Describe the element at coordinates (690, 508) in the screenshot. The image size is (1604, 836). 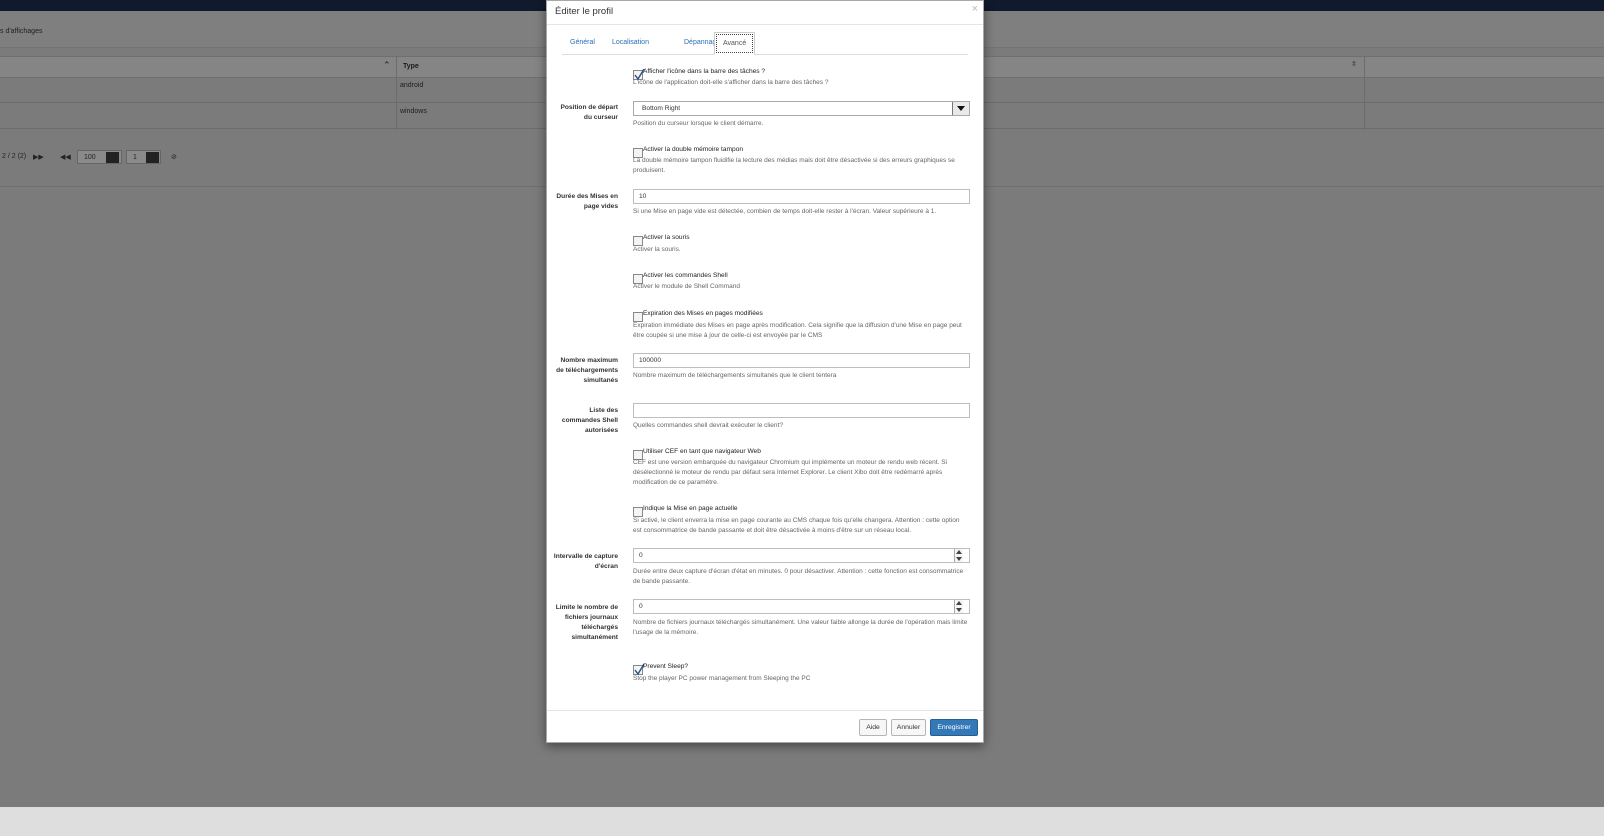
I see `current-layout-label: Indique la Mise en page actuelle` at that location.